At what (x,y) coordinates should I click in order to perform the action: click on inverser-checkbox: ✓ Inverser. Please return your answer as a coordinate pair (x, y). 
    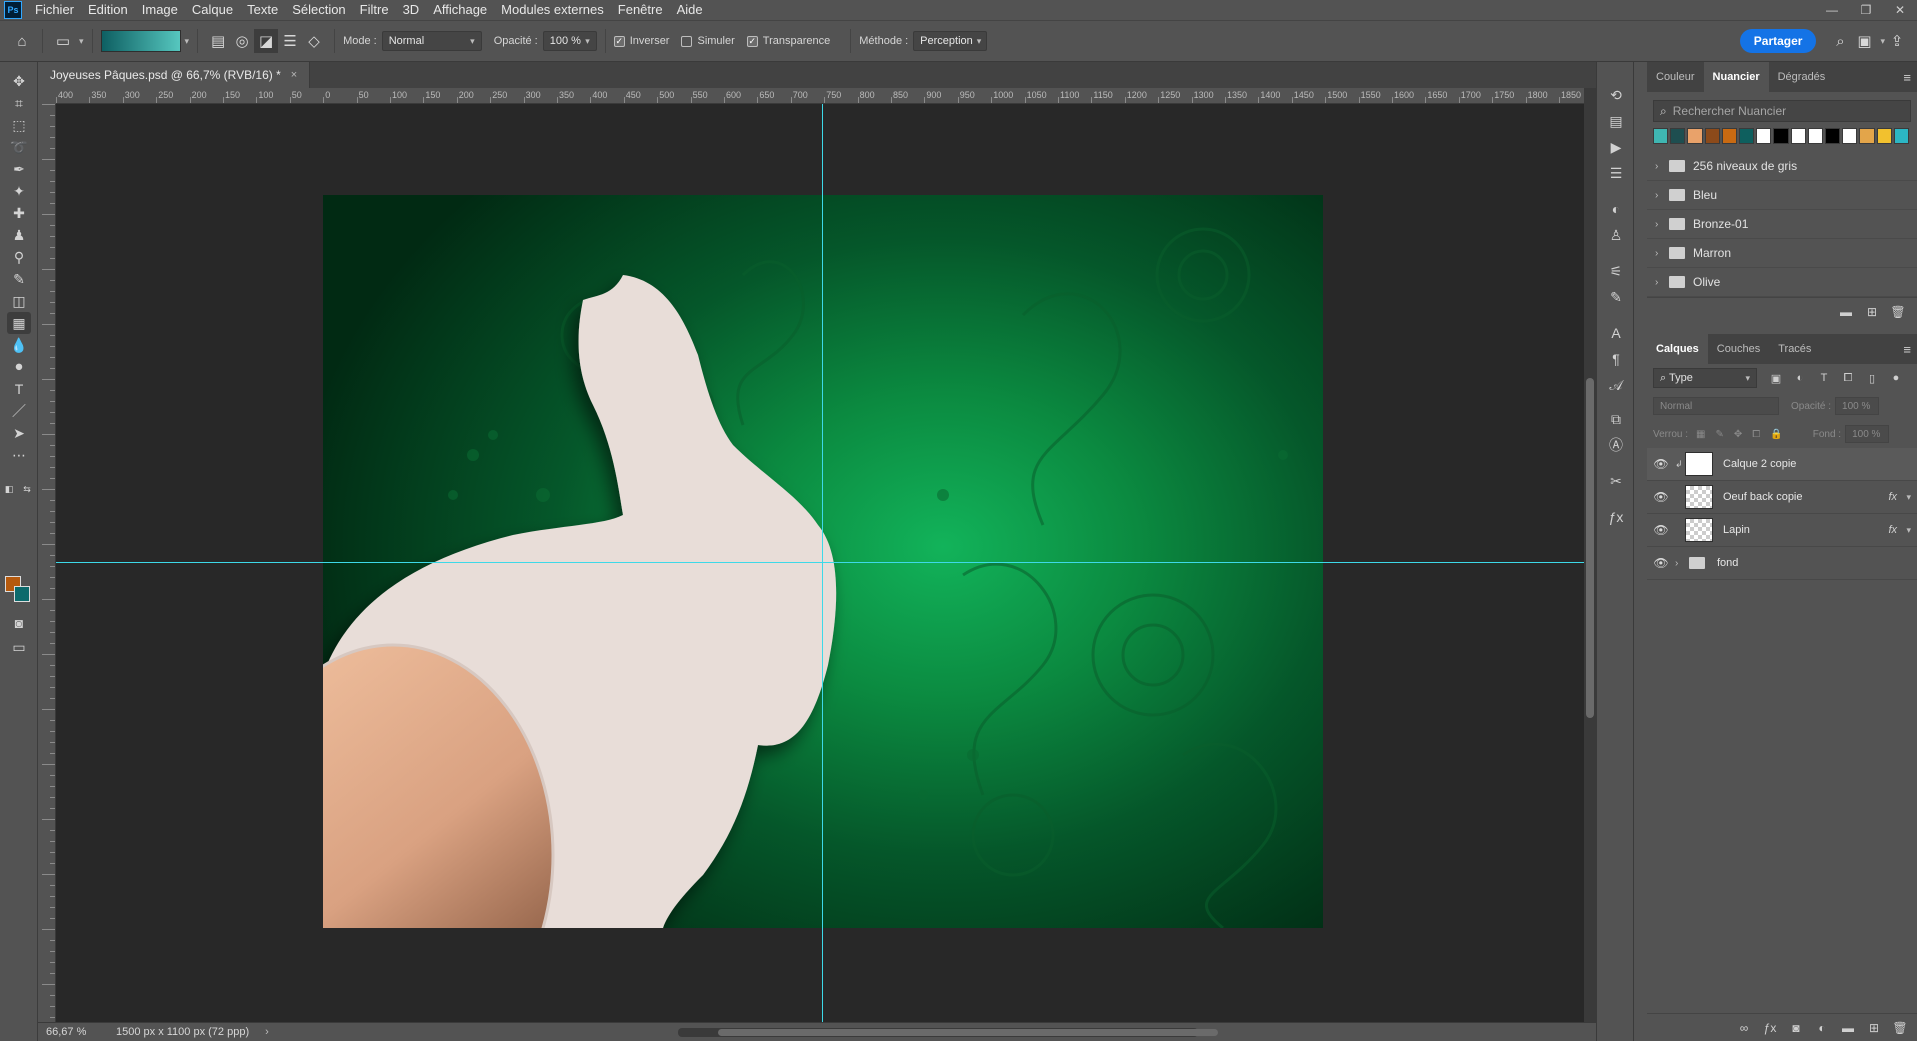
    Looking at the image, I should click on (641, 41).